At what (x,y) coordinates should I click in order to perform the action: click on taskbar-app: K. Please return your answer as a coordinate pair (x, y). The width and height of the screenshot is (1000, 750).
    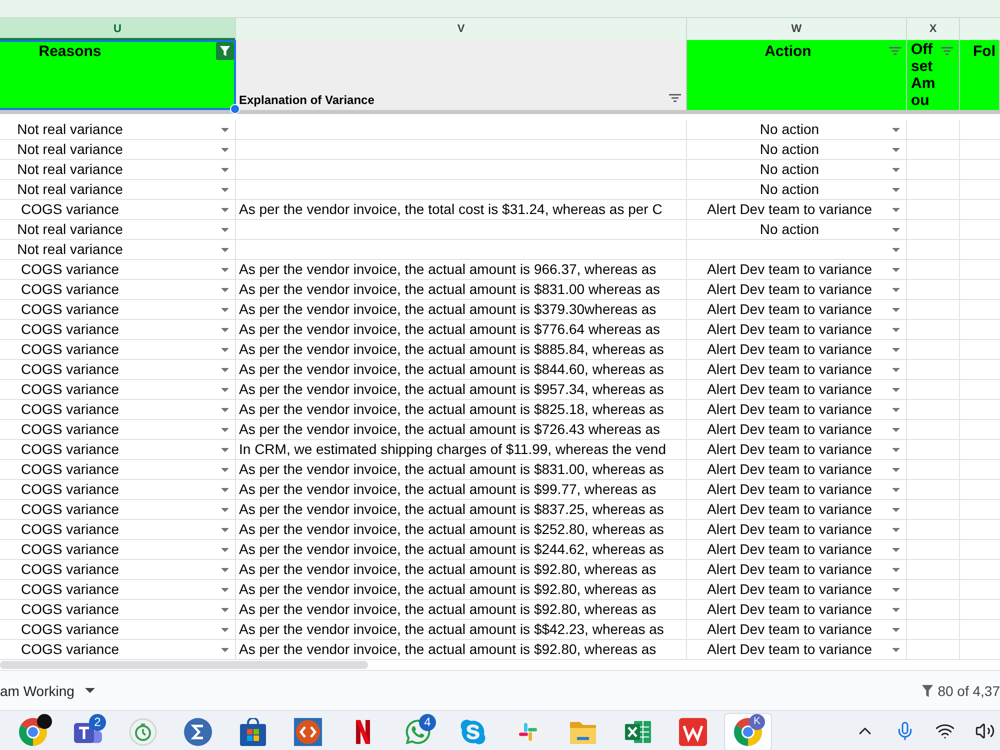
    Looking at the image, I should click on (748, 731).